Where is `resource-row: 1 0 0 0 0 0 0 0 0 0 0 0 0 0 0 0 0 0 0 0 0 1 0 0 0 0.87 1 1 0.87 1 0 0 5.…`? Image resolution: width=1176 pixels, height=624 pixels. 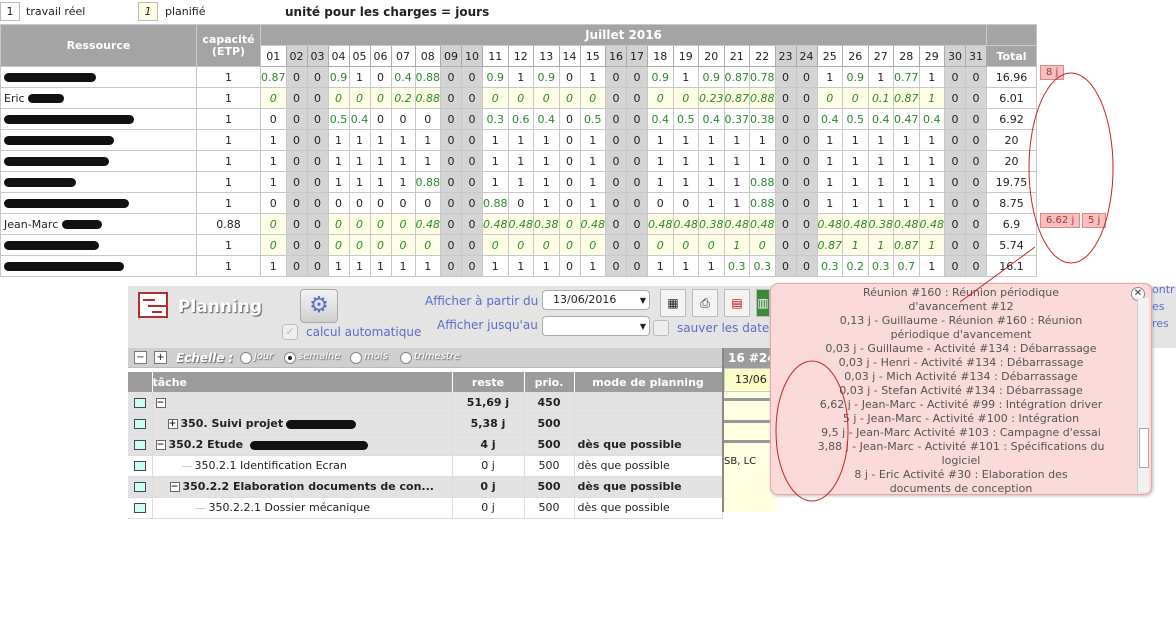
resource-row: 1 0 0 0 0 0 0 0 0 0 0 0 0 0 0 0 0 0 0 0 0 1 0 0 0 0.87 1 1 0.87 1 0 0 5.… is located at coordinates (518, 245).